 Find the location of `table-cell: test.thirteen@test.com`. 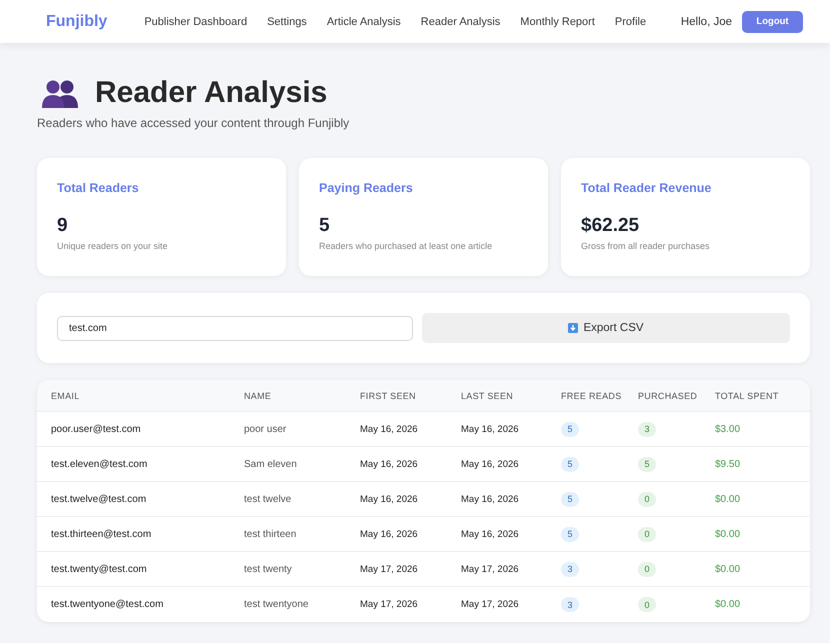

table-cell: test.thirteen@test.com is located at coordinates (101, 534).